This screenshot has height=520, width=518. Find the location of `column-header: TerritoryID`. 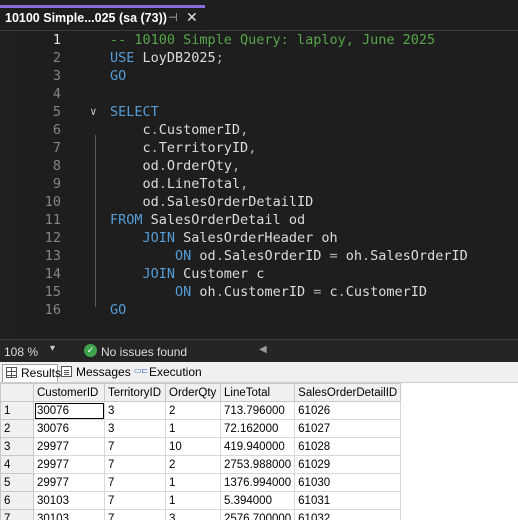

column-header: TerritoryID is located at coordinates (135, 392).